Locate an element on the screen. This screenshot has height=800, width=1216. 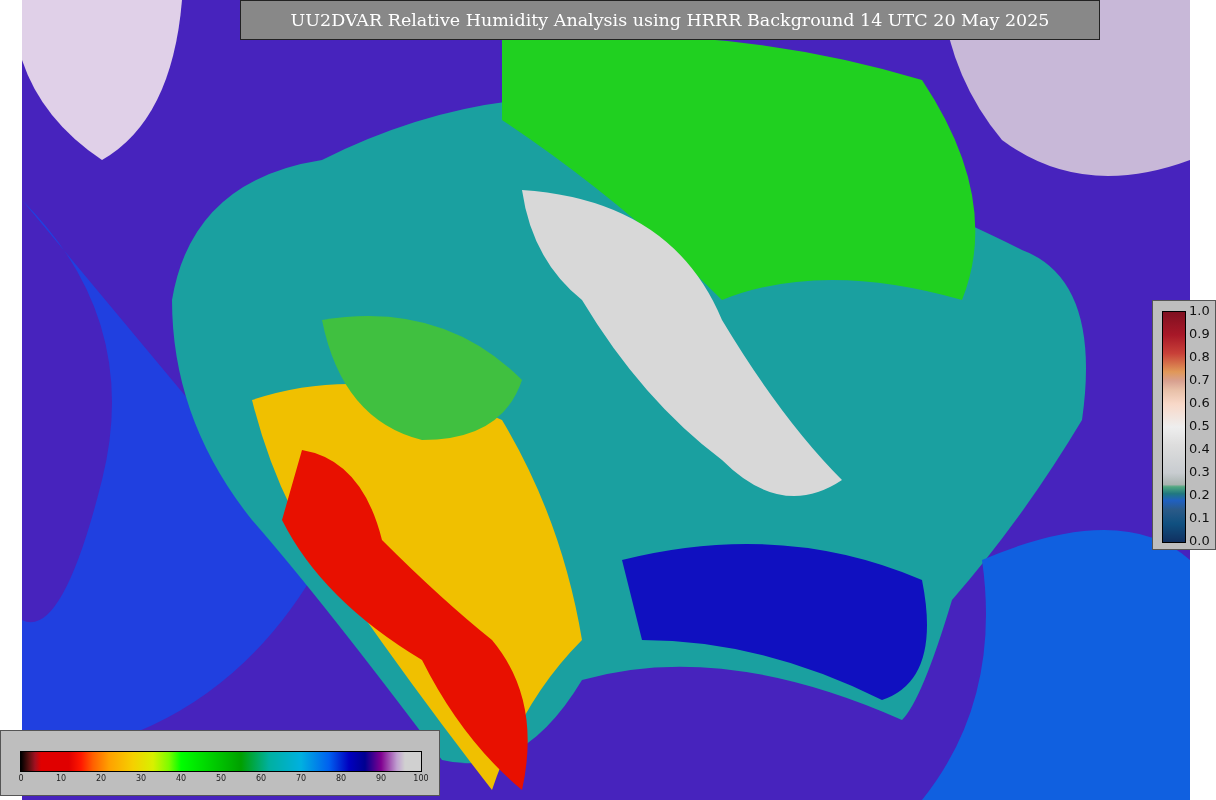
tick-label: 100 is located at coordinates (421, 778).